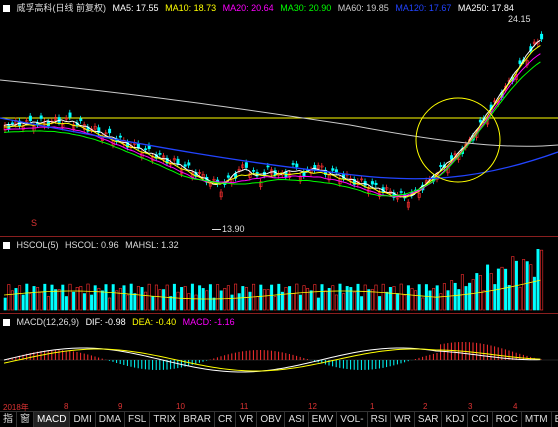  I want to click on toolbar-tab-brar: BRAR, so click(197, 419).